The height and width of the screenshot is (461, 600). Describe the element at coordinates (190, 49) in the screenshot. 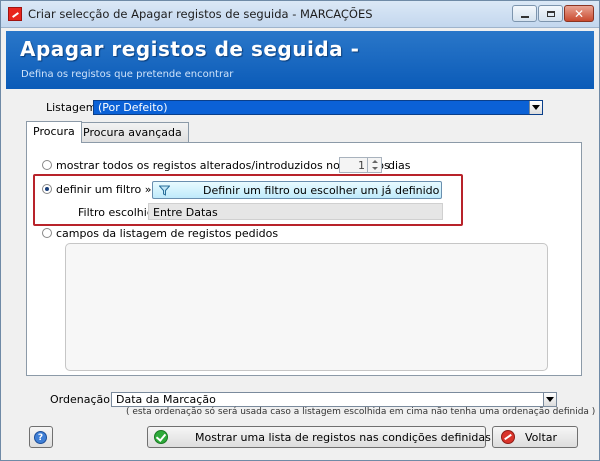

I see `banner-title: Apagar registos de seguida -` at that location.